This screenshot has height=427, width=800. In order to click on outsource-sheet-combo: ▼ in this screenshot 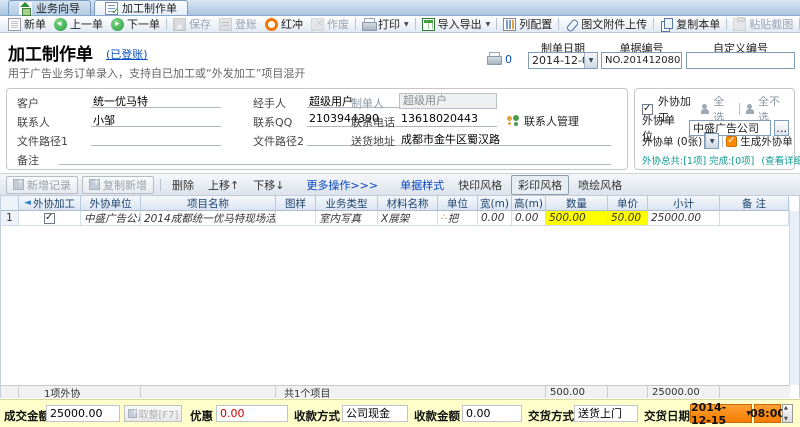, I will do `click(712, 141)`.